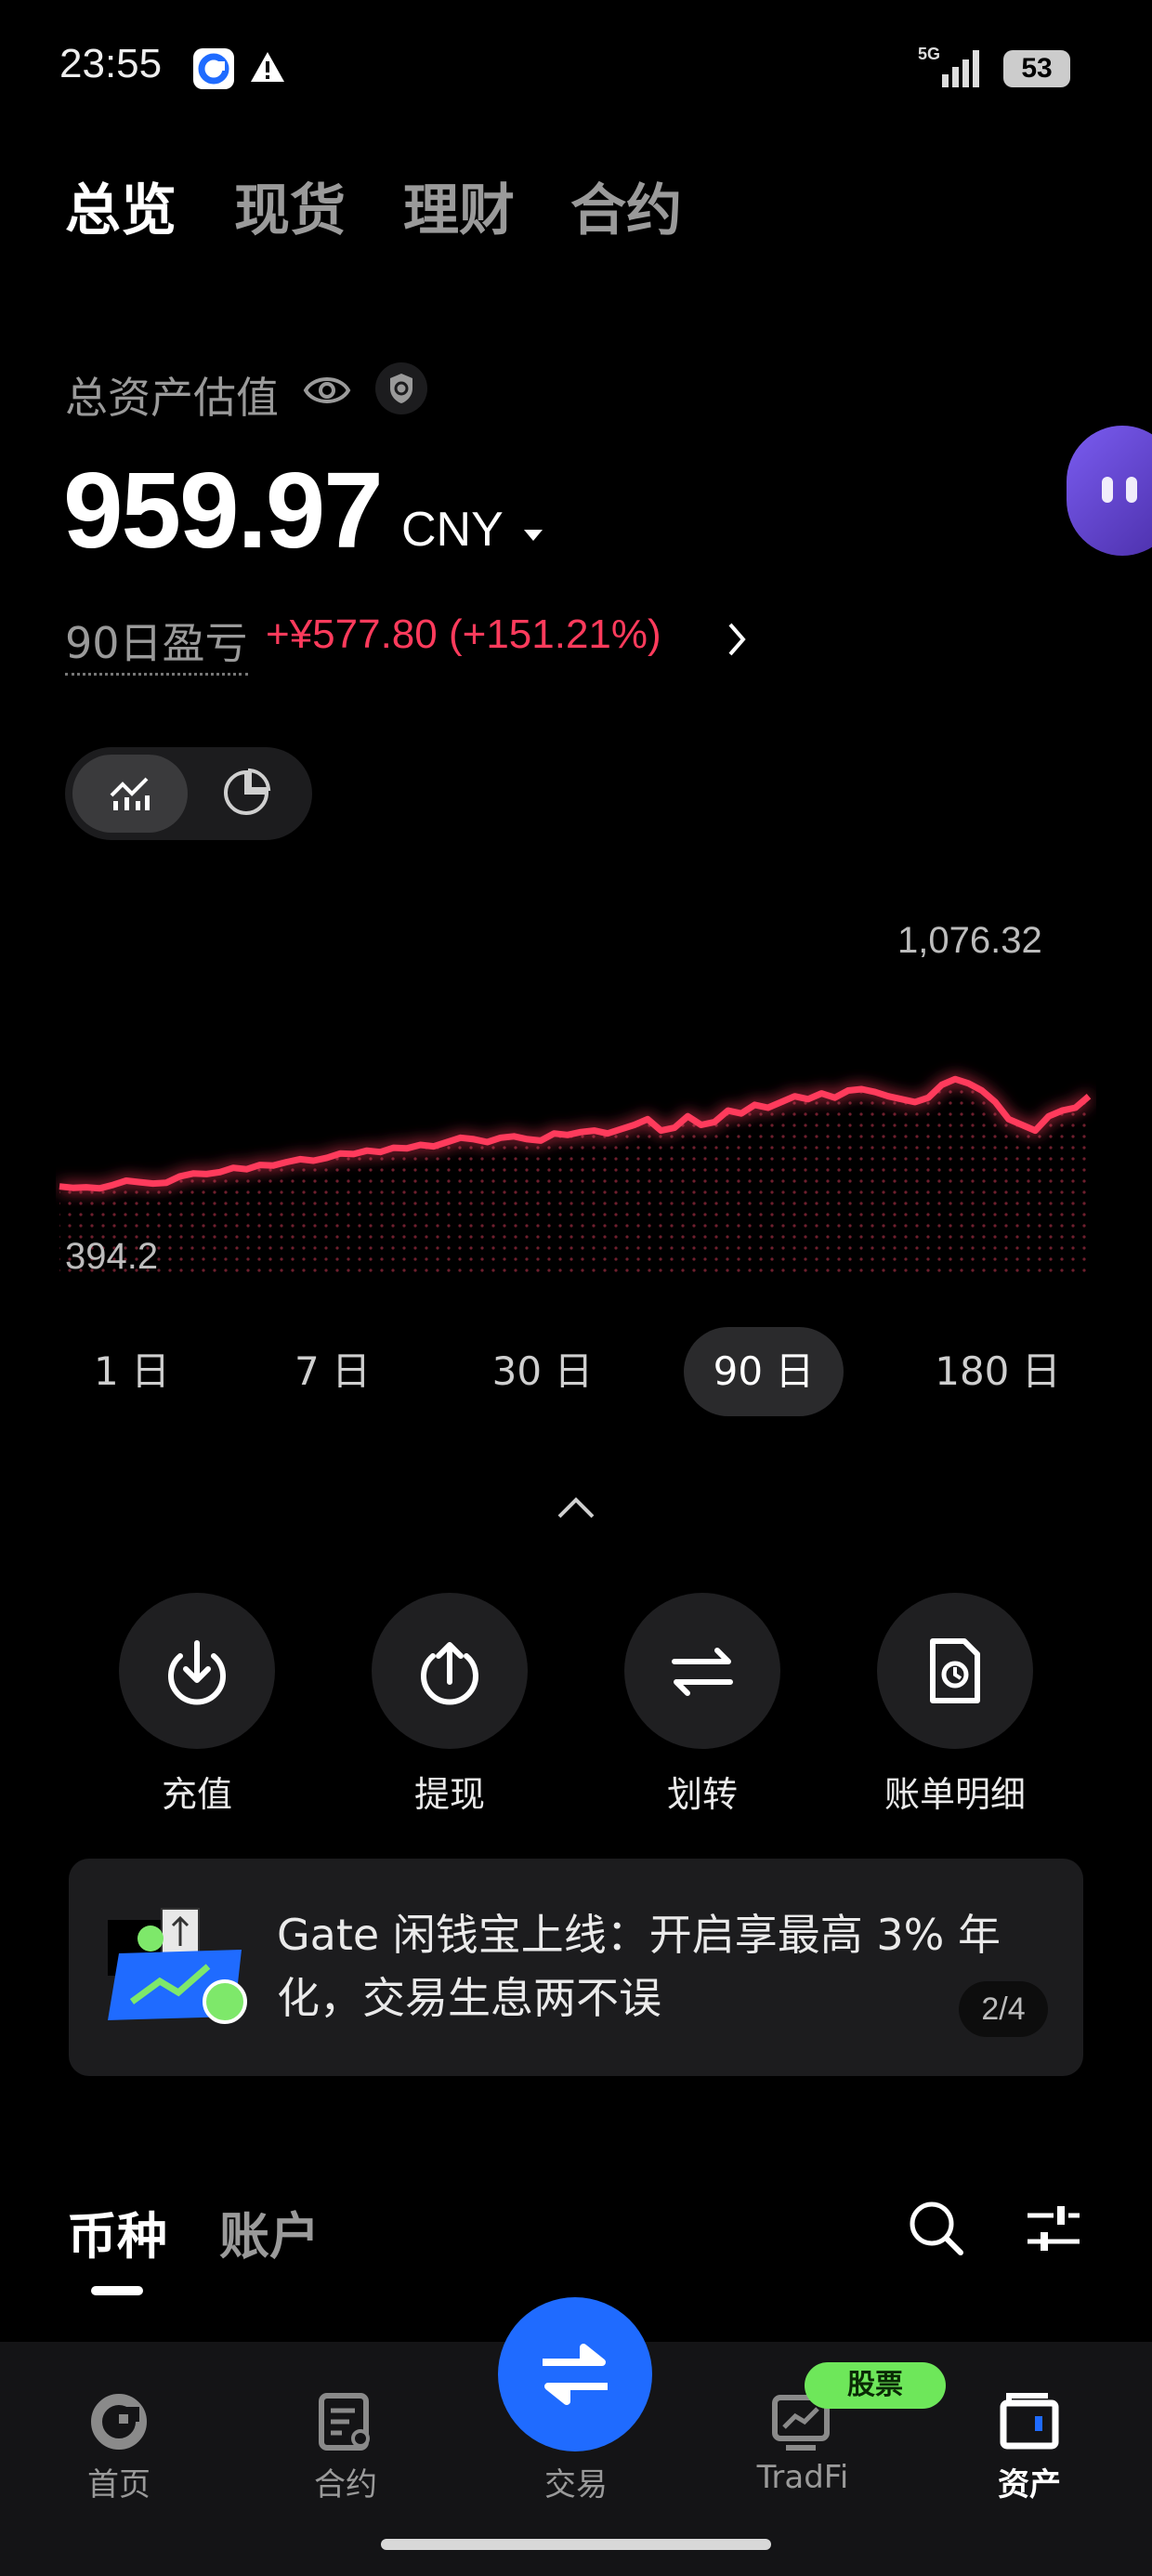 The image size is (1152, 2576). Describe the element at coordinates (111, 63) in the screenshot. I see `status-time: 23:55` at that location.